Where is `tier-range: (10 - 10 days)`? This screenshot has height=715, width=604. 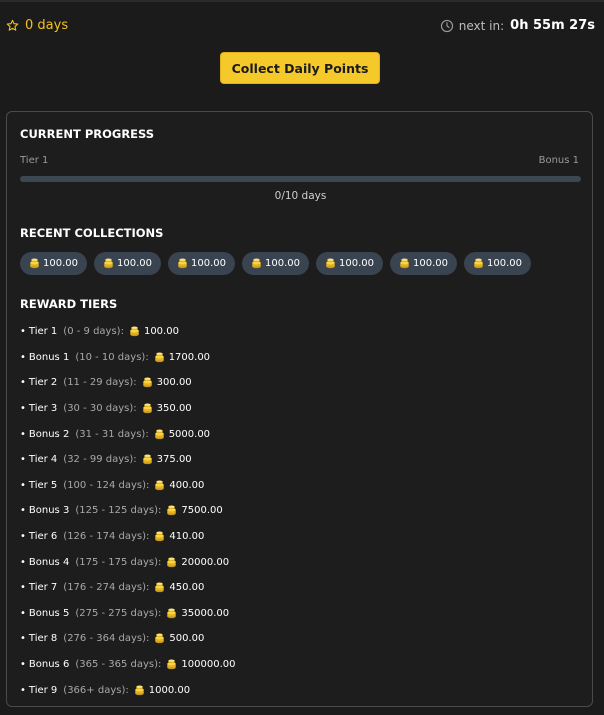
tier-range: (10 - 10 days) is located at coordinates (110, 357).